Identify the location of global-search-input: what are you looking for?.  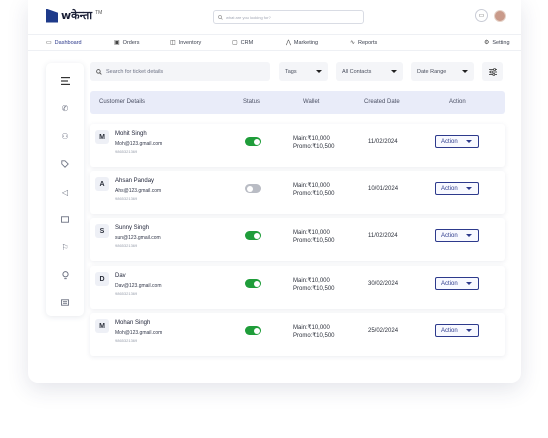
(288, 17).